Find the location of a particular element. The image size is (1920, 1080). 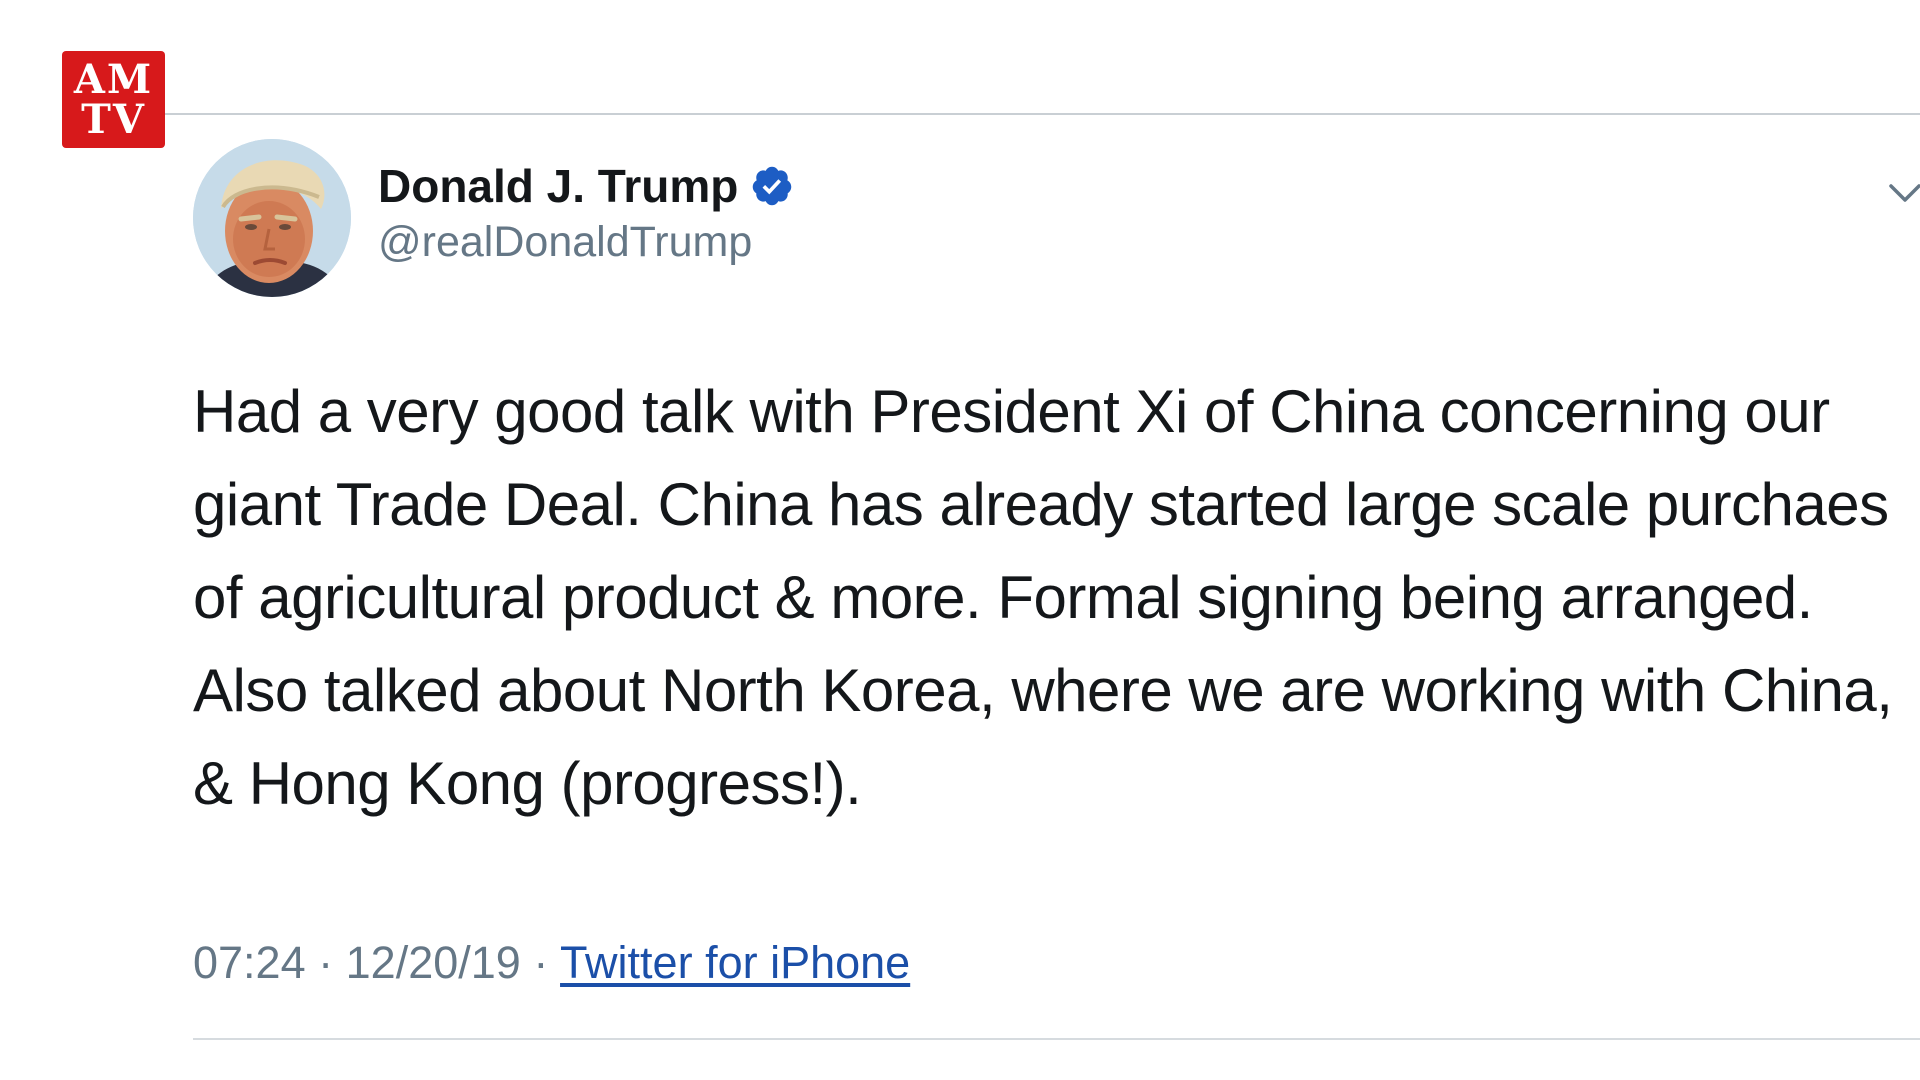

avatar-portrait is located at coordinates (272, 218).